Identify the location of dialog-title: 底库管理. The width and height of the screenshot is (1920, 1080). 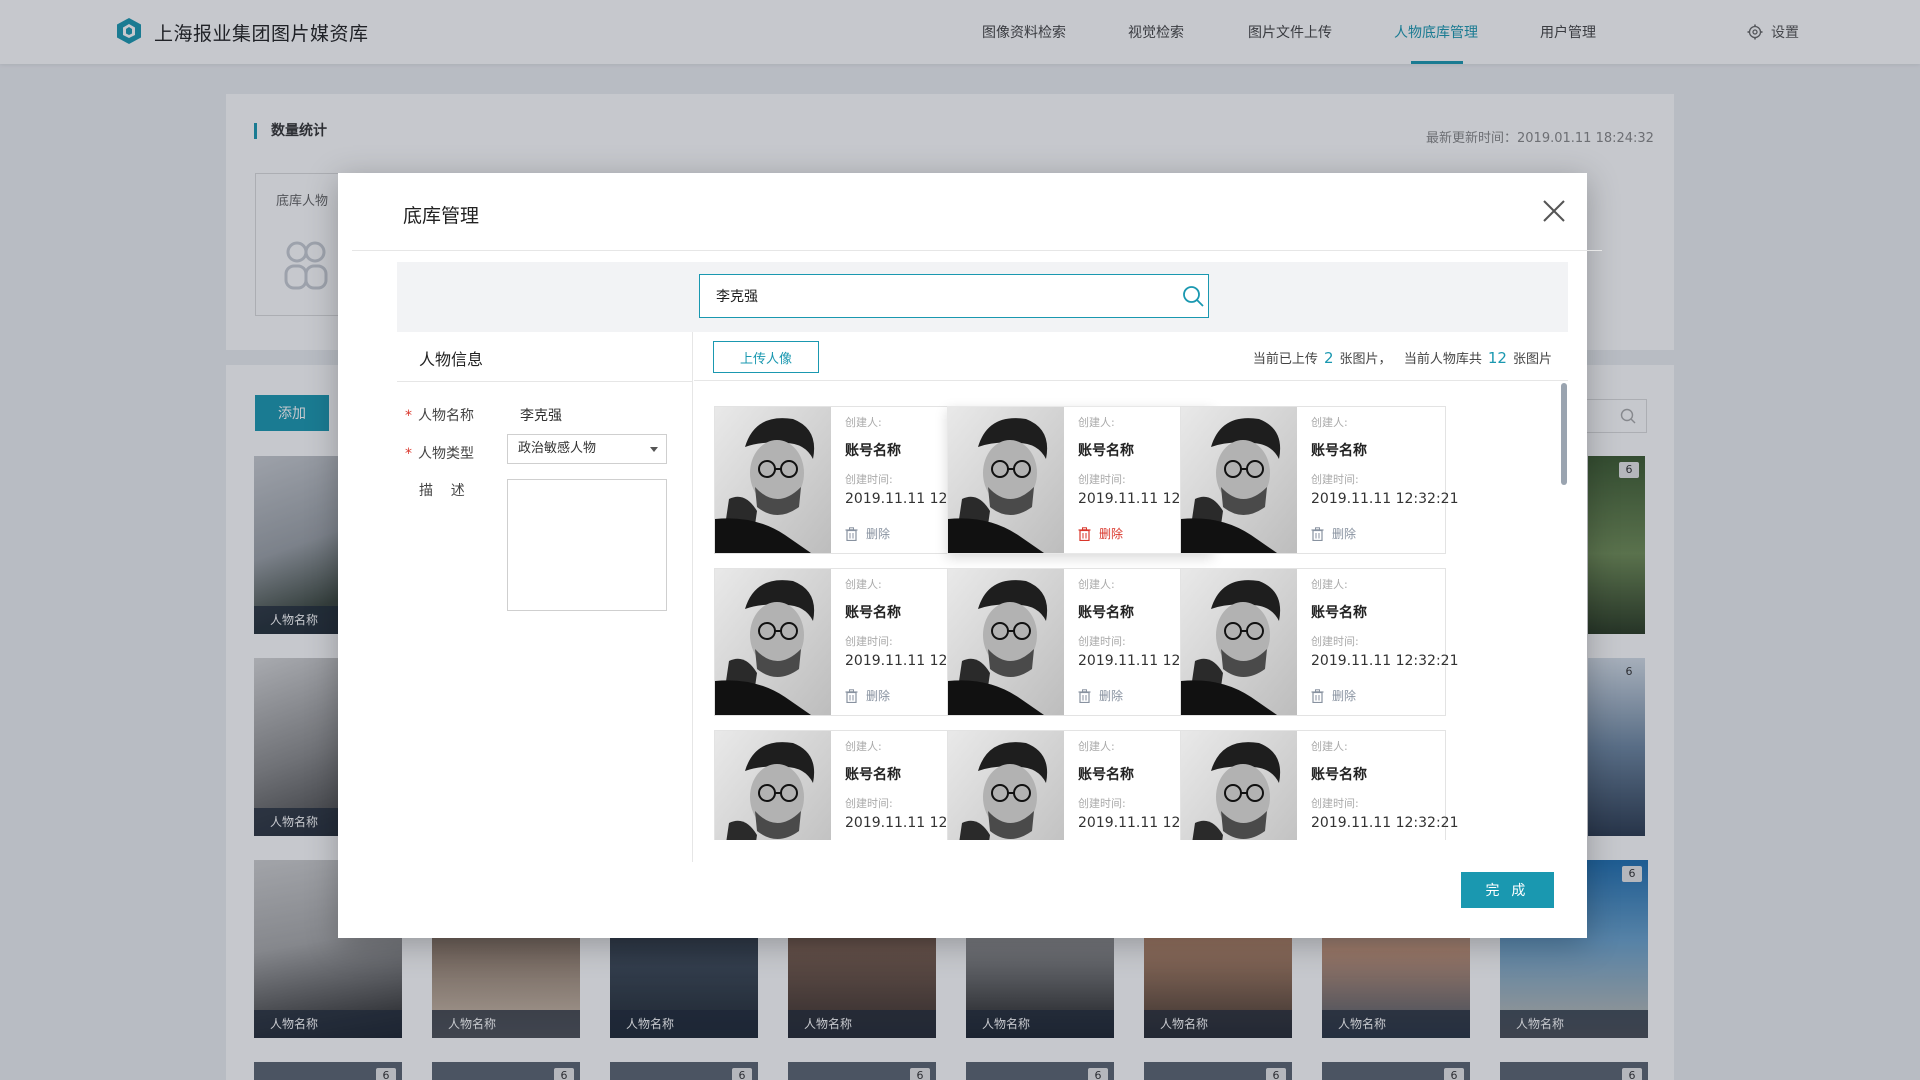
(441, 216).